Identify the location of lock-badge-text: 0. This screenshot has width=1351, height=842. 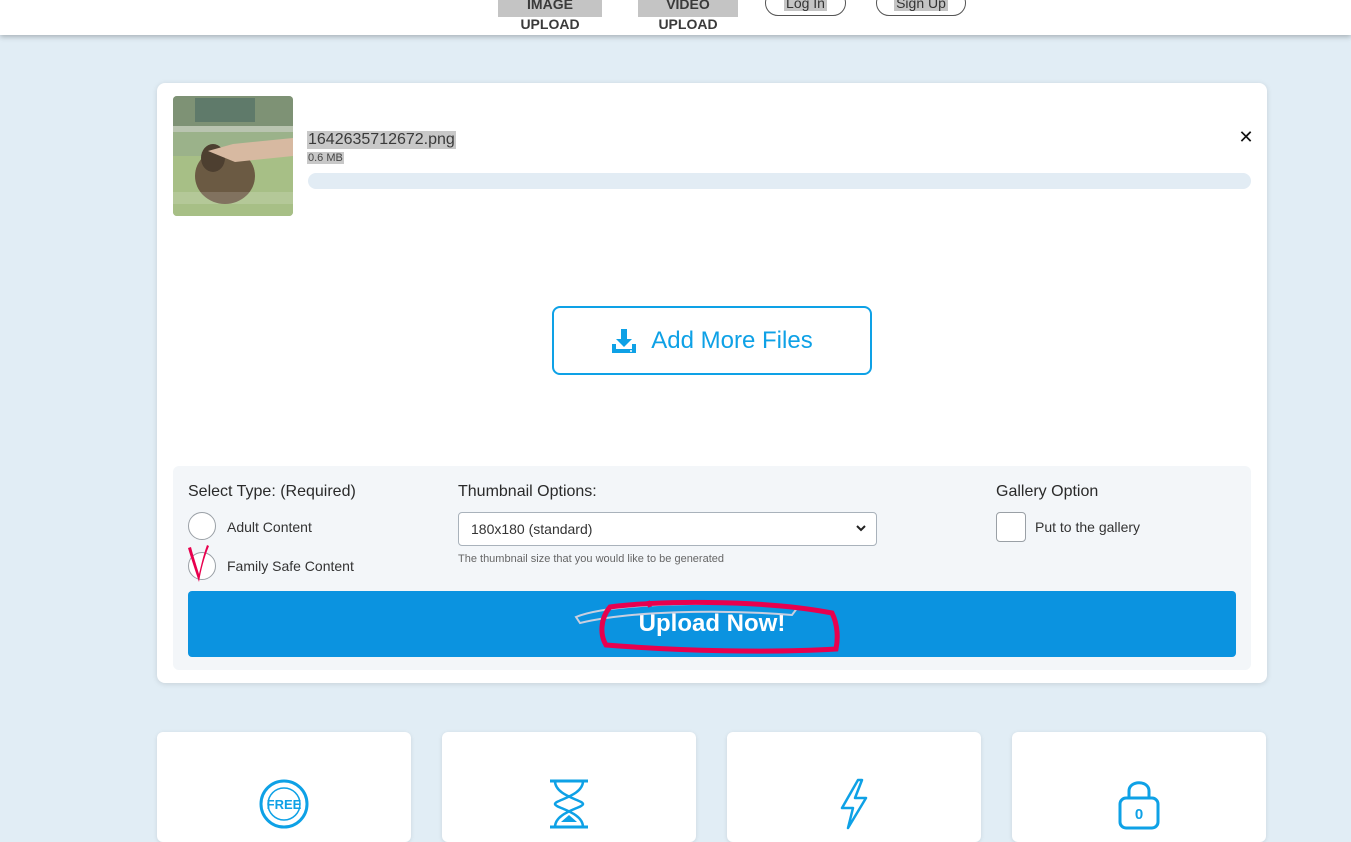
(1139, 814).